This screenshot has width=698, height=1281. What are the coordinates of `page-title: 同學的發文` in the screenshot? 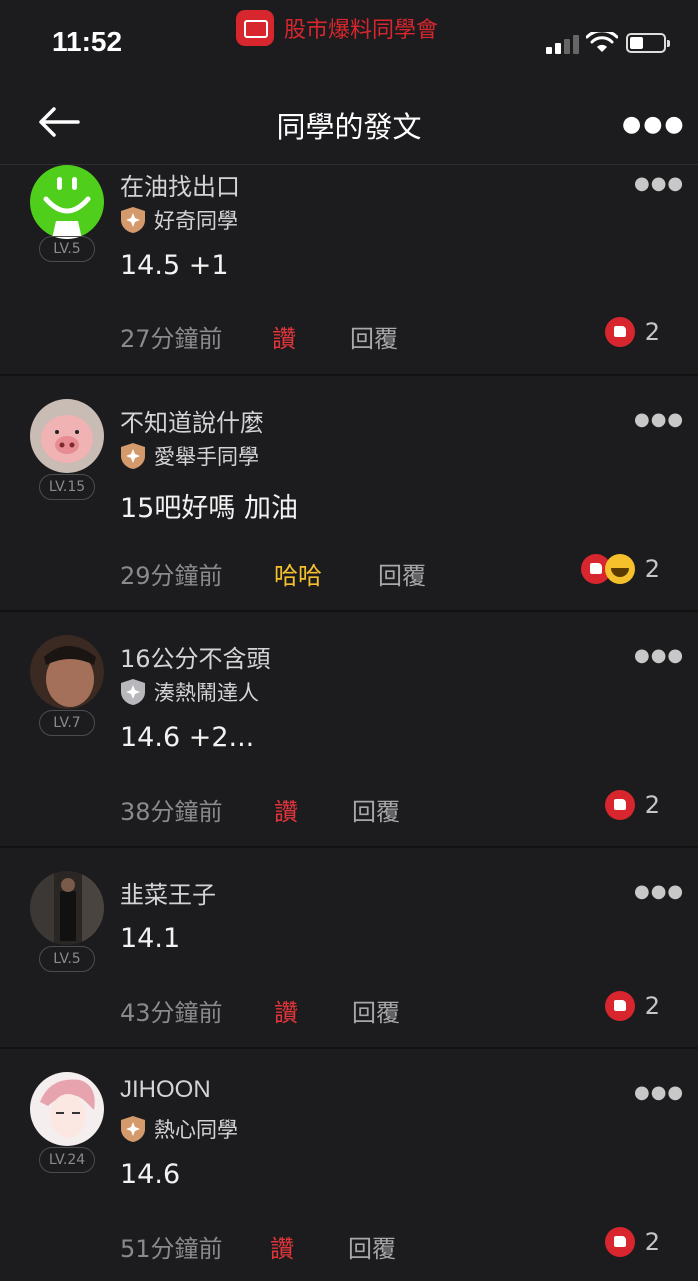 It's located at (349, 127).